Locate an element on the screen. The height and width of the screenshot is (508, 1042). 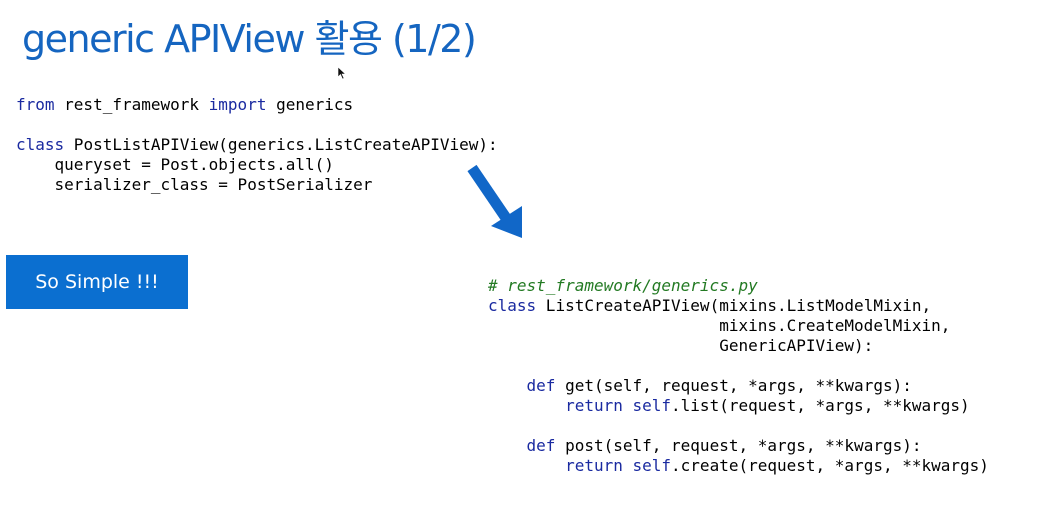
code-keyword: from is located at coordinates (35, 104).